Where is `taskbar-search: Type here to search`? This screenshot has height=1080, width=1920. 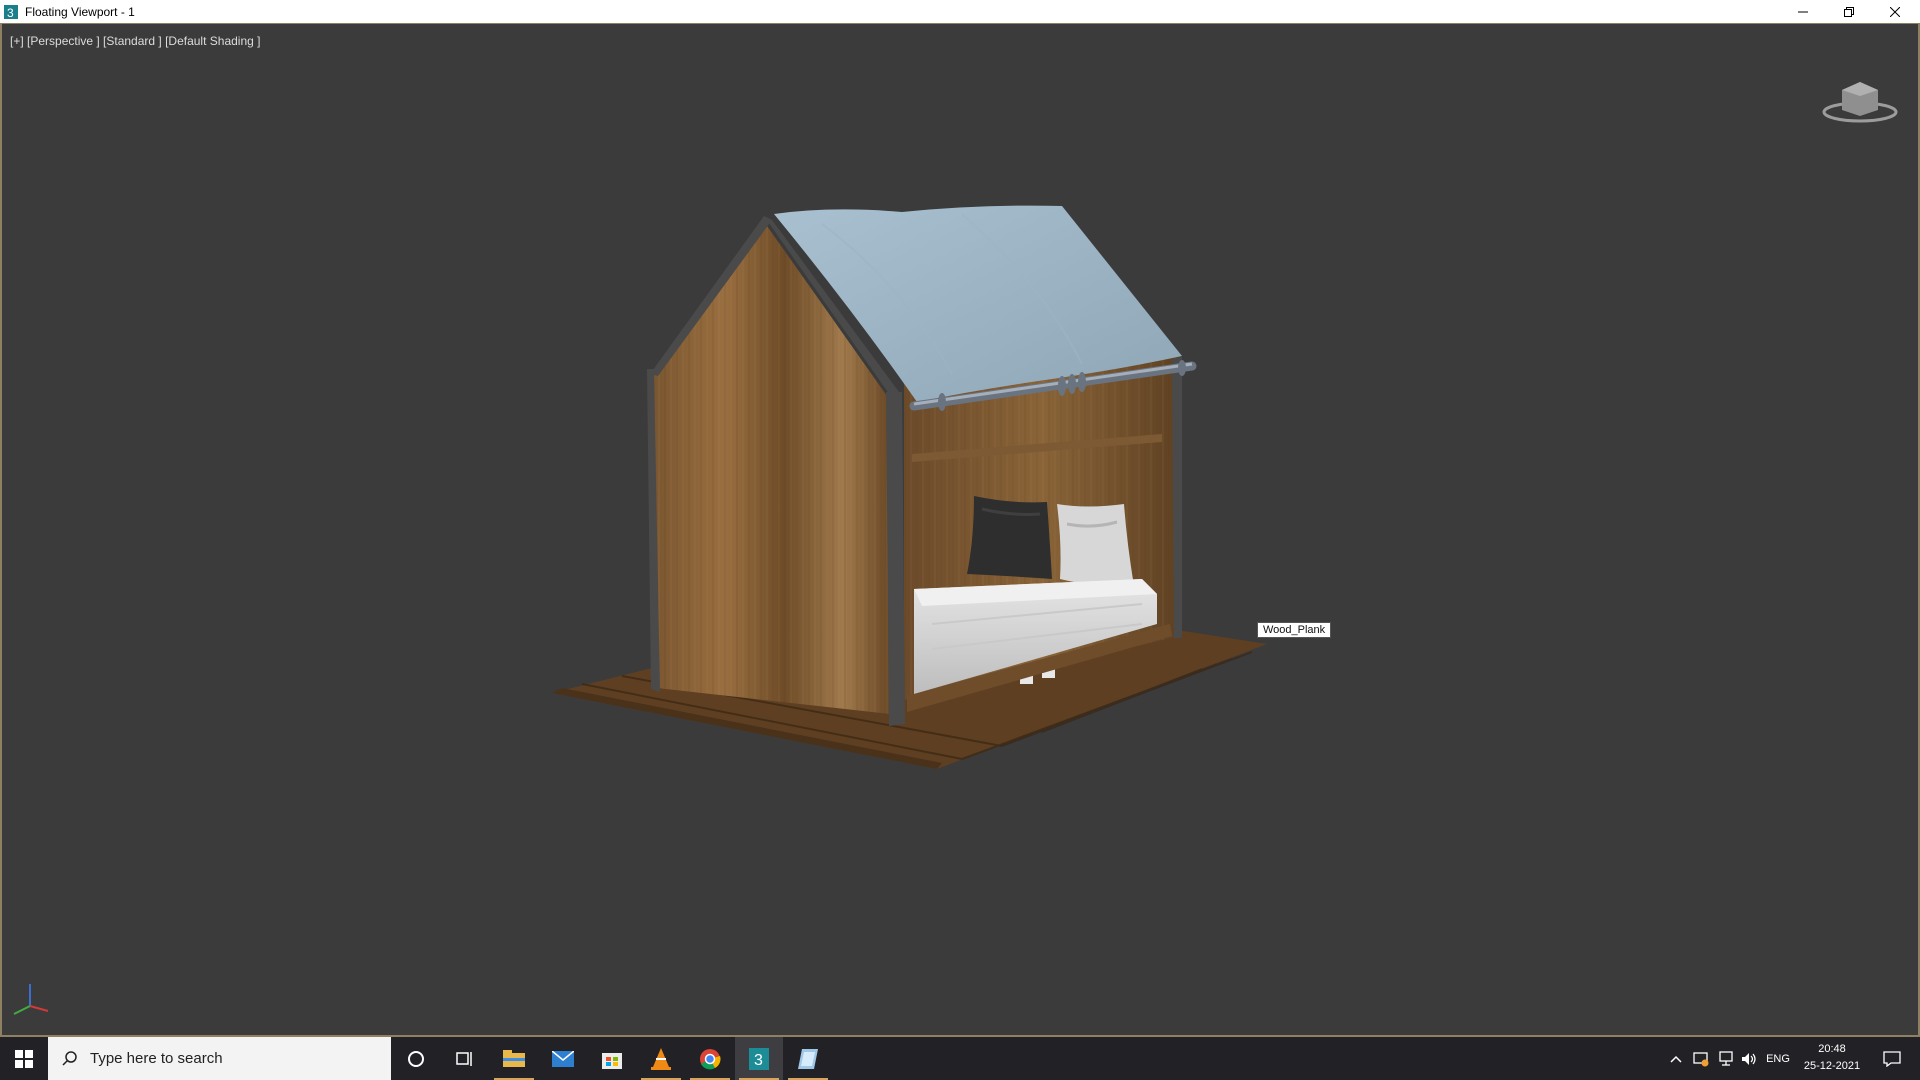
taskbar-search: Type here to search is located at coordinates (219, 1058).